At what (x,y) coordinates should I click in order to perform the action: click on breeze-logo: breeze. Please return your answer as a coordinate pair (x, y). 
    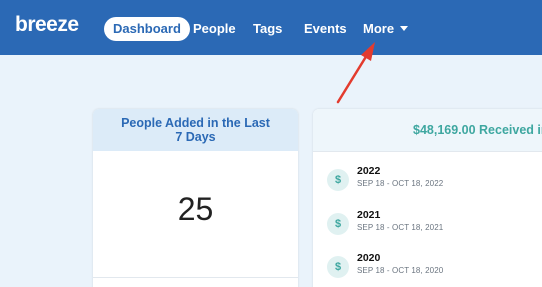
    Looking at the image, I should click on (47, 25).